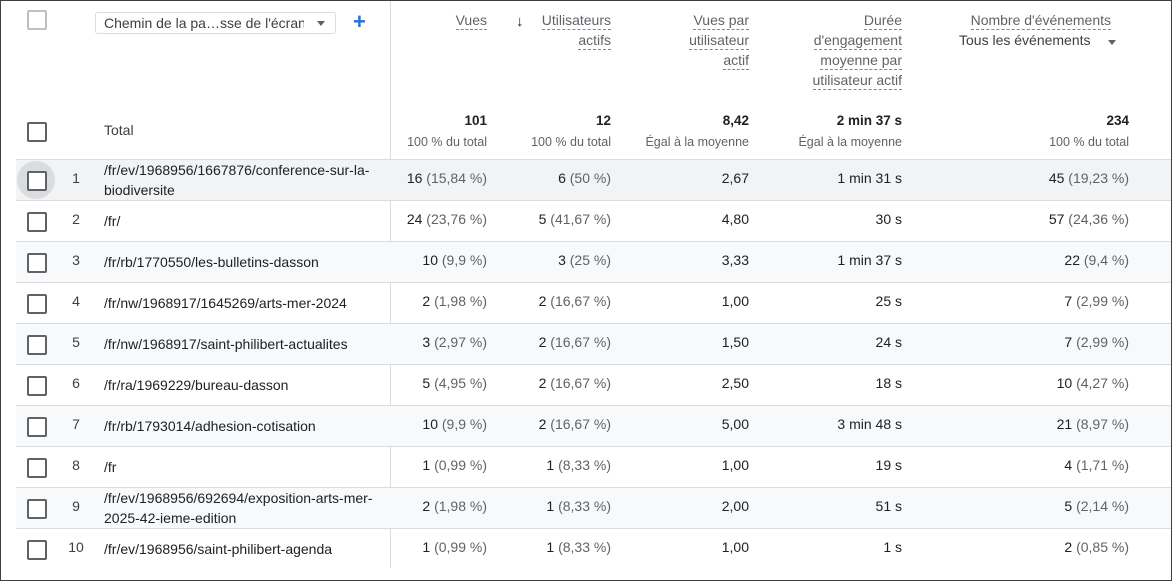 This screenshot has height=581, width=1172. Describe the element at coordinates (359, 22) in the screenshot. I see `add-dimension-button: +` at that location.